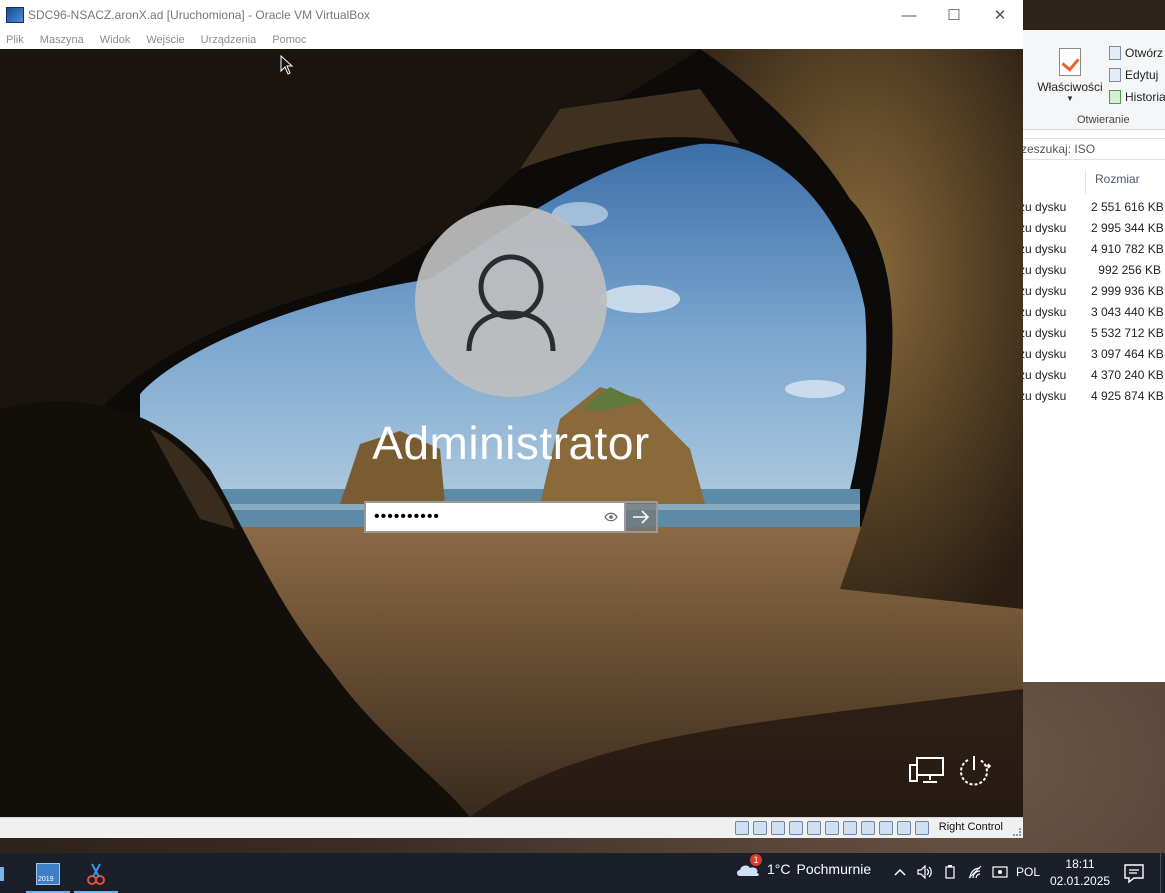 This screenshot has width=1165, height=893. I want to click on mouse-integration-icon, so click(904, 828).